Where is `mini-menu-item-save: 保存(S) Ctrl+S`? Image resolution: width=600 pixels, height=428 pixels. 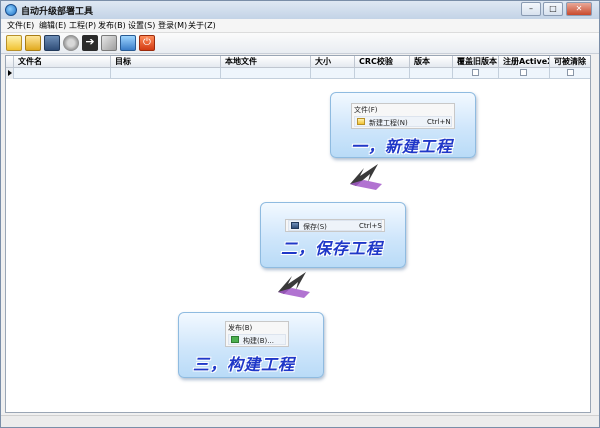
mini-menu-item-save: 保存(S) Ctrl+S is located at coordinates (335, 225).